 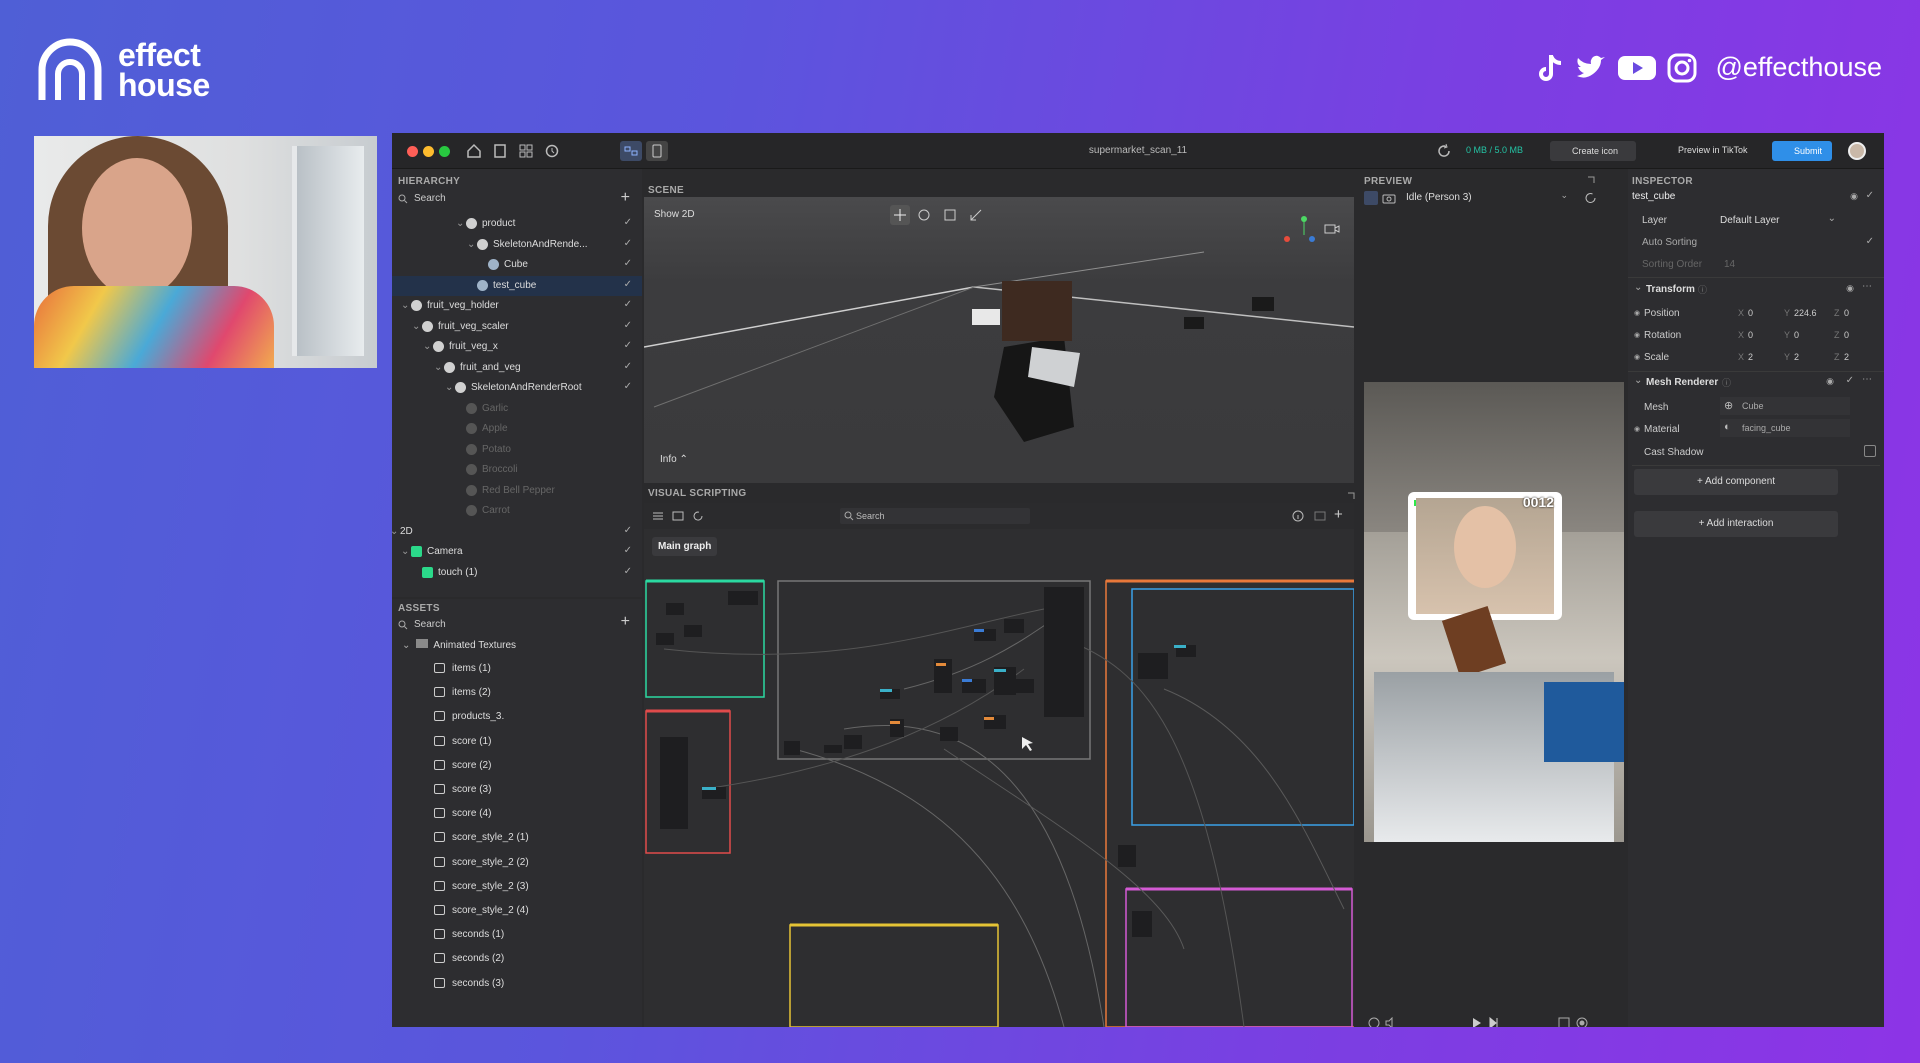 I want to click on preview-in-tiktok-button: Preview in TikTok, so click(x=1706, y=150).